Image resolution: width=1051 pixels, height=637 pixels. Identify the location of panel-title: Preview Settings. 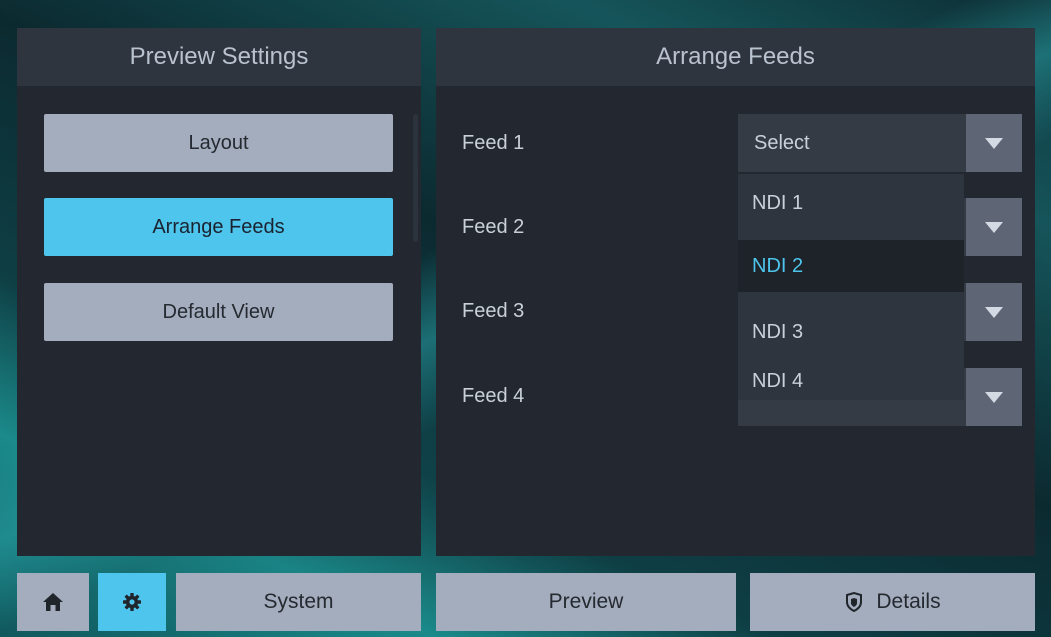
(219, 57).